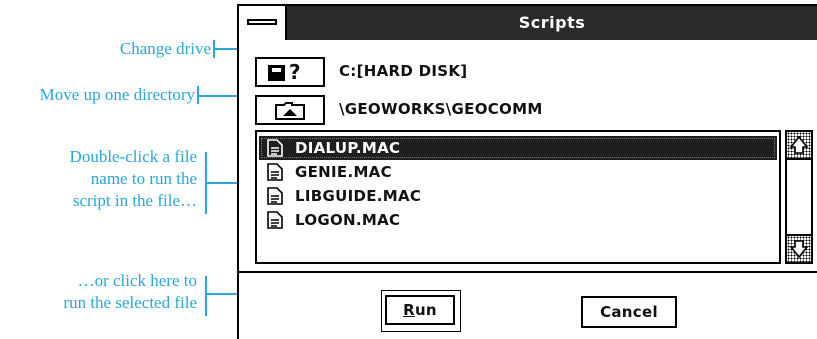 Image resolution: width=817 pixels, height=339 pixels. I want to click on callout-change-drive: Change drive, so click(165, 49).